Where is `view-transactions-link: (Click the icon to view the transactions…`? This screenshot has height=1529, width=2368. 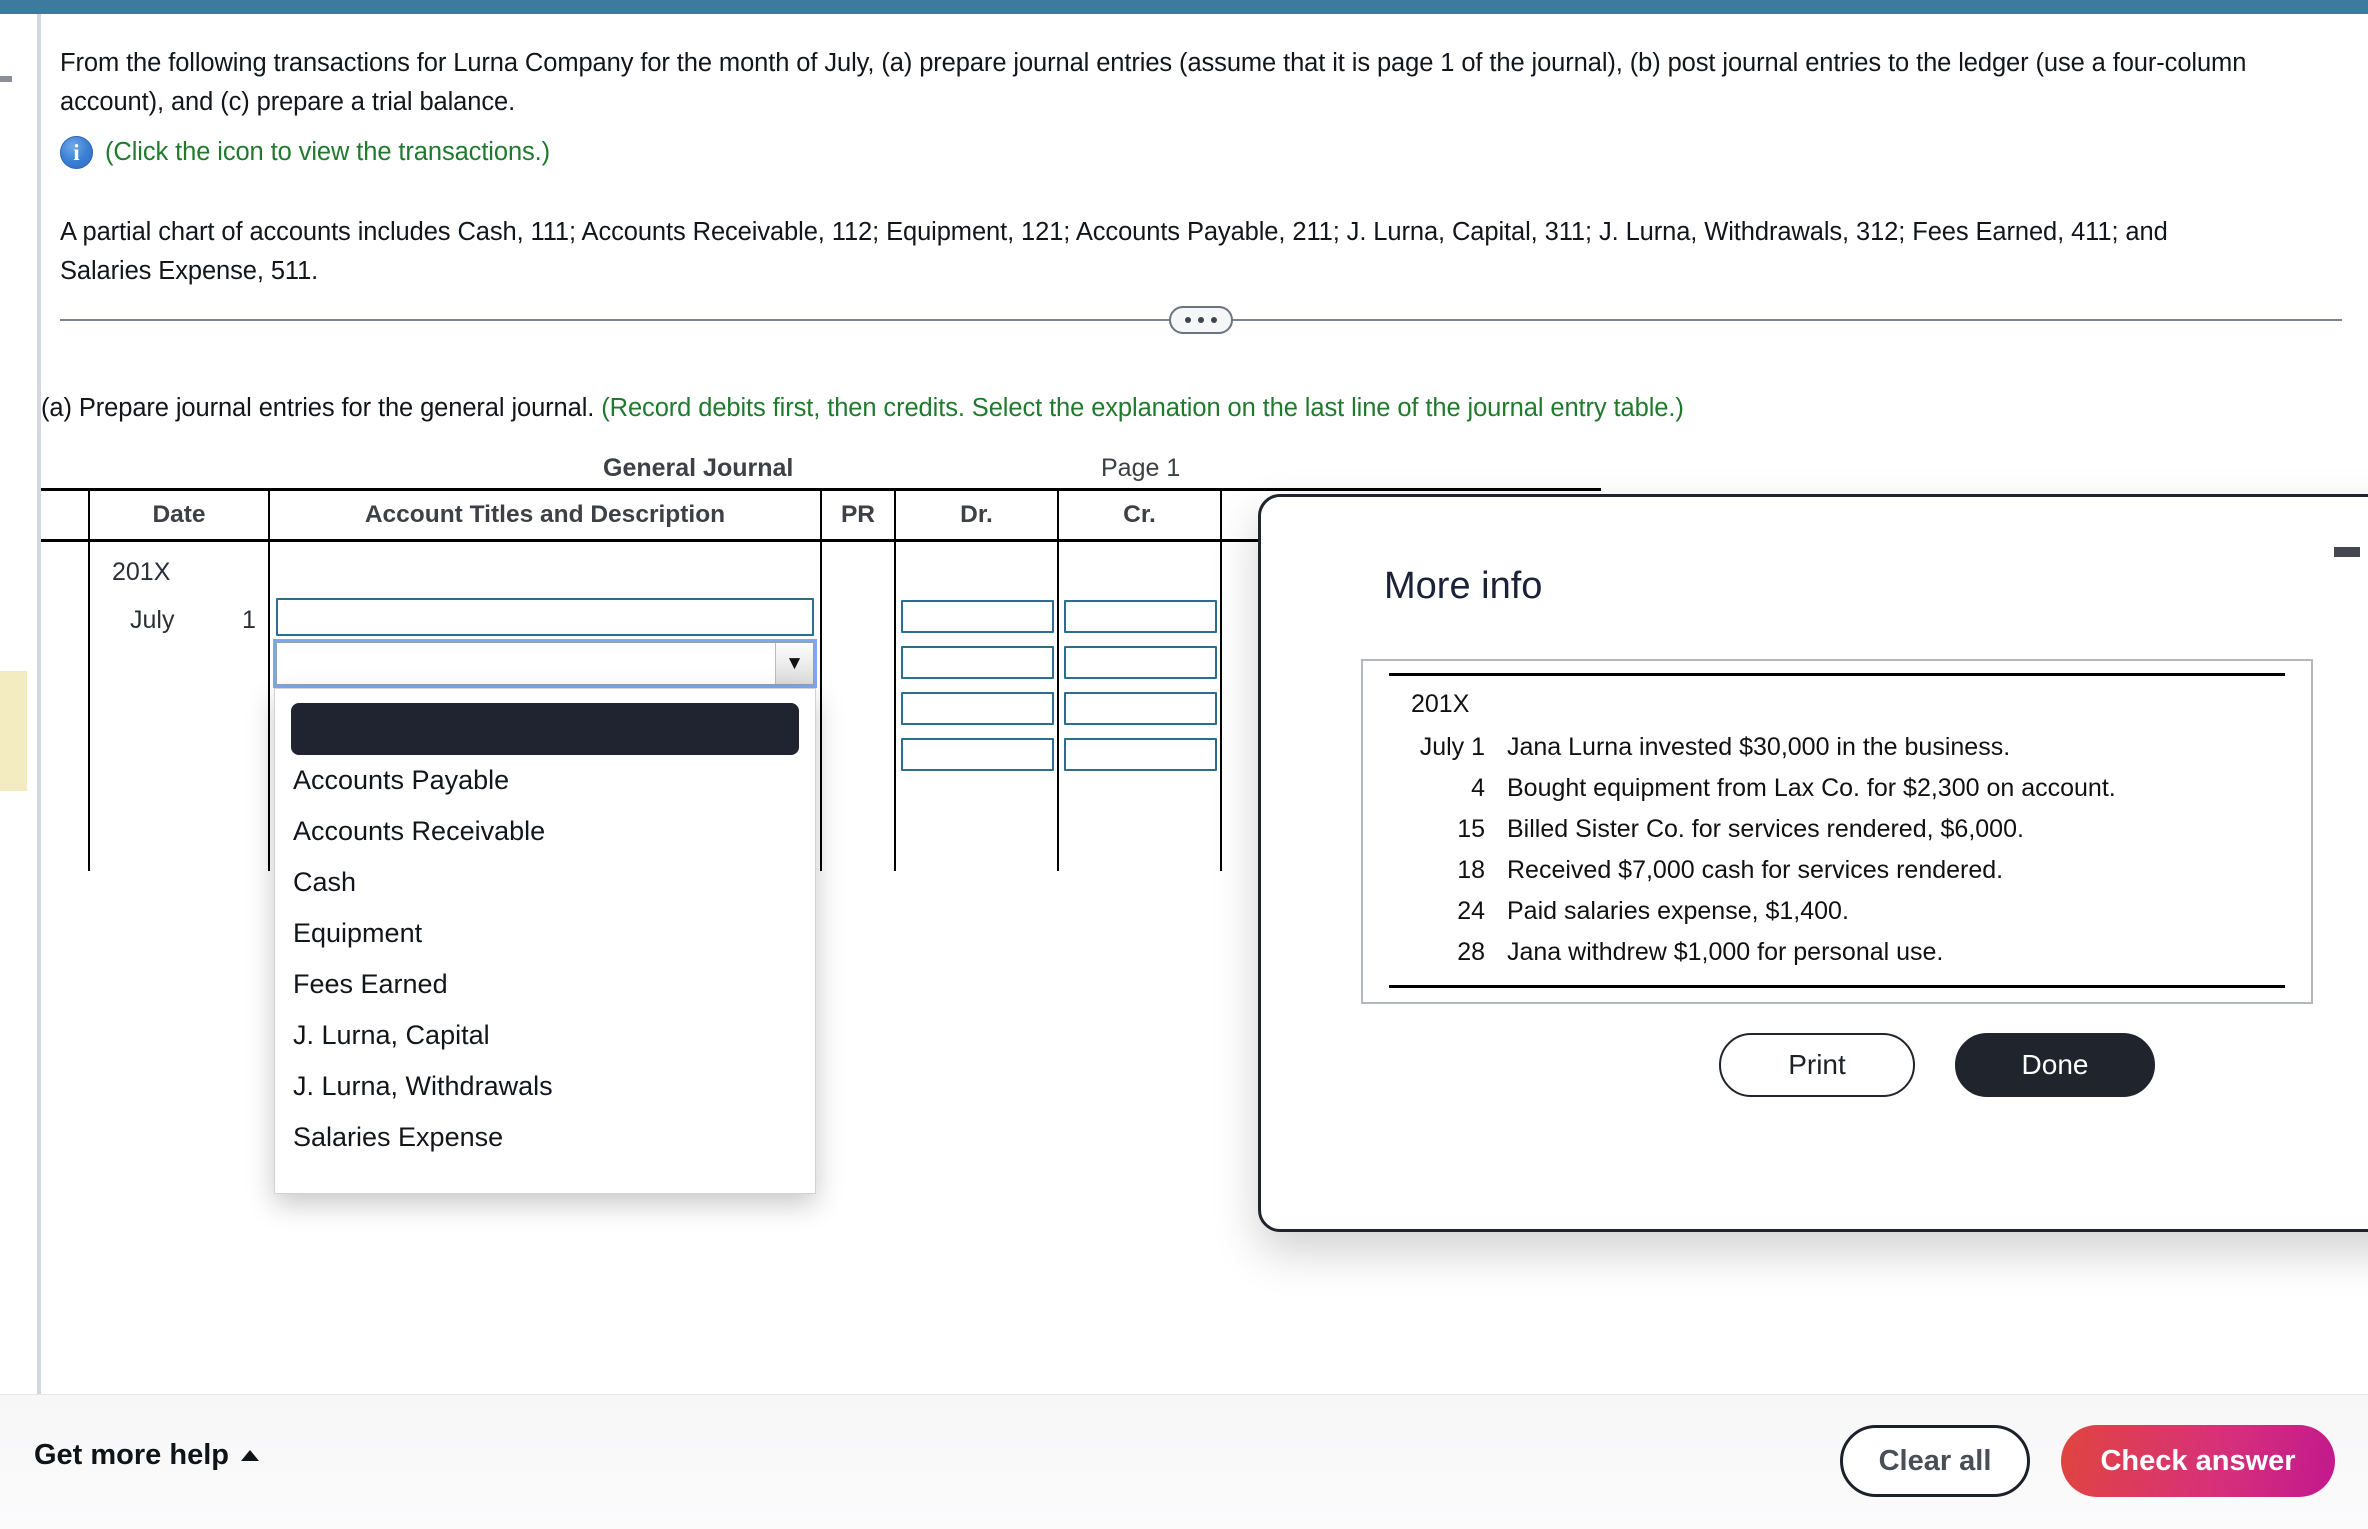
view-transactions-link: (Click the icon to view the transactions… is located at coordinates (327, 152).